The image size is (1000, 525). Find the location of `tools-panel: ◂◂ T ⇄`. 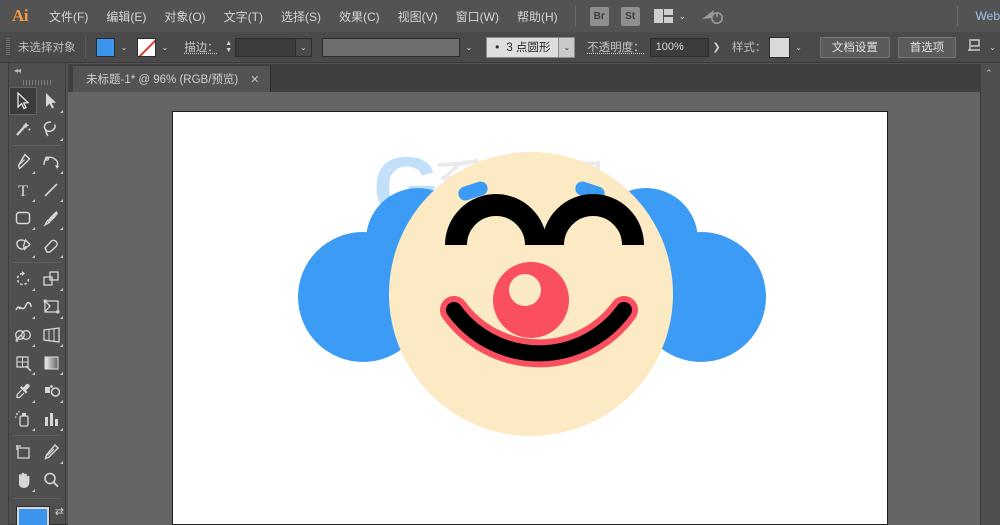

tools-panel: ◂◂ T ⇄ is located at coordinates (38, 293).